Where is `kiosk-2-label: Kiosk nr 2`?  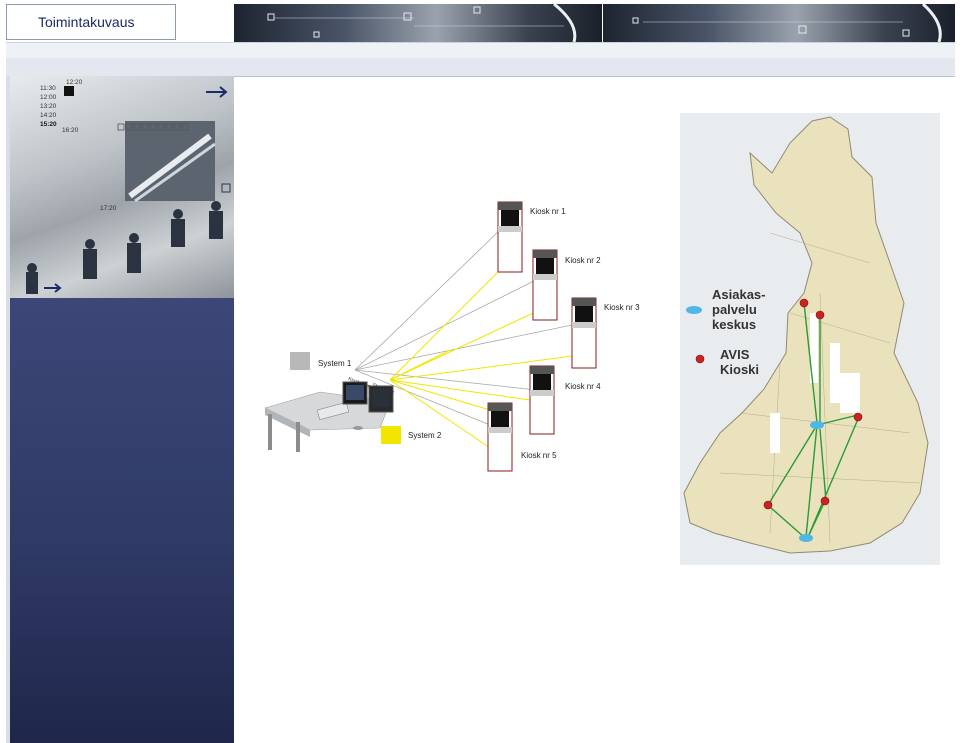 kiosk-2-label: Kiosk nr 2 is located at coordinates (583, 260).